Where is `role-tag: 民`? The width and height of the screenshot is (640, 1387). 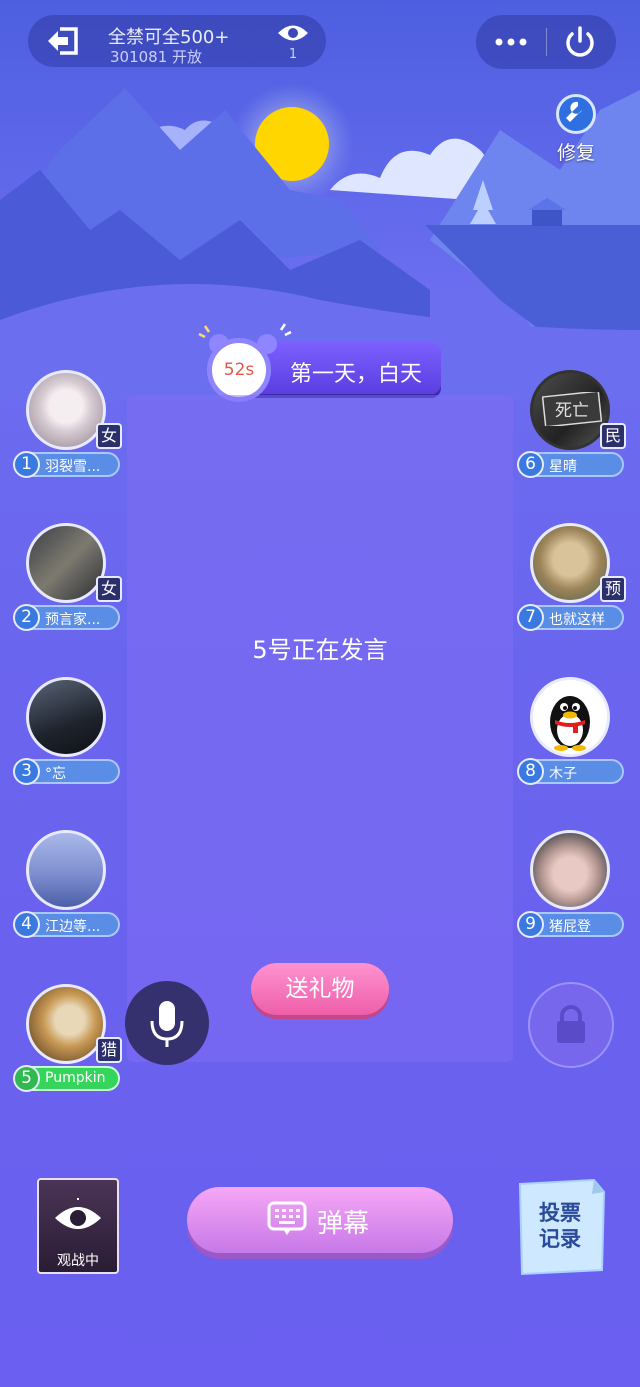 role-tag: 民 is located at coordinates (613, 436).